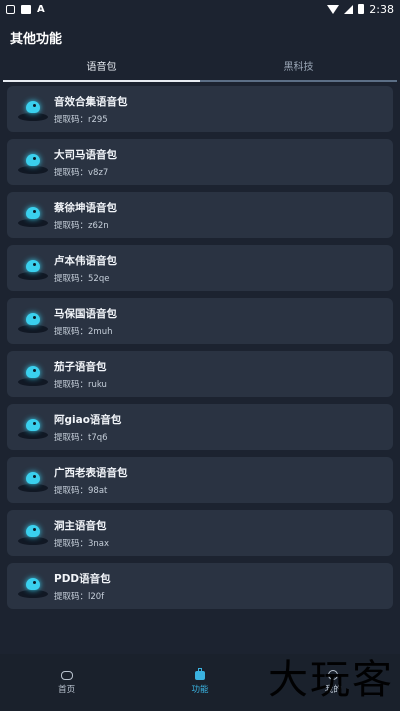  Describe the element at coordinates (88, 419) in the screenshot. I see `item-title: 阿giao语音包` at that location.